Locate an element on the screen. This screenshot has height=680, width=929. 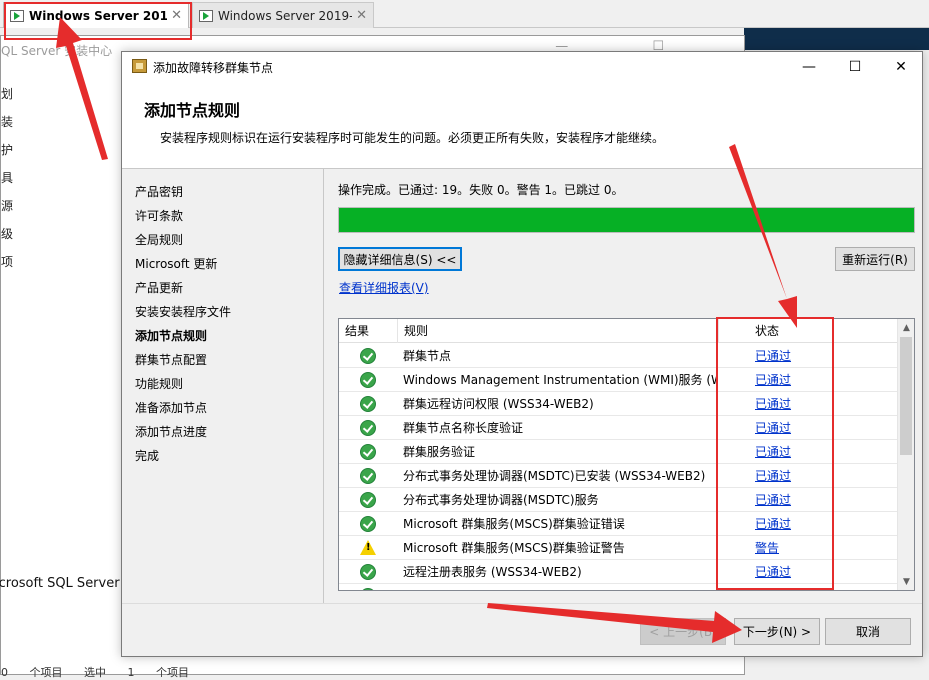
background-nav: 划 装 护 具 源 级 项 is located at coordinates (8, 178).